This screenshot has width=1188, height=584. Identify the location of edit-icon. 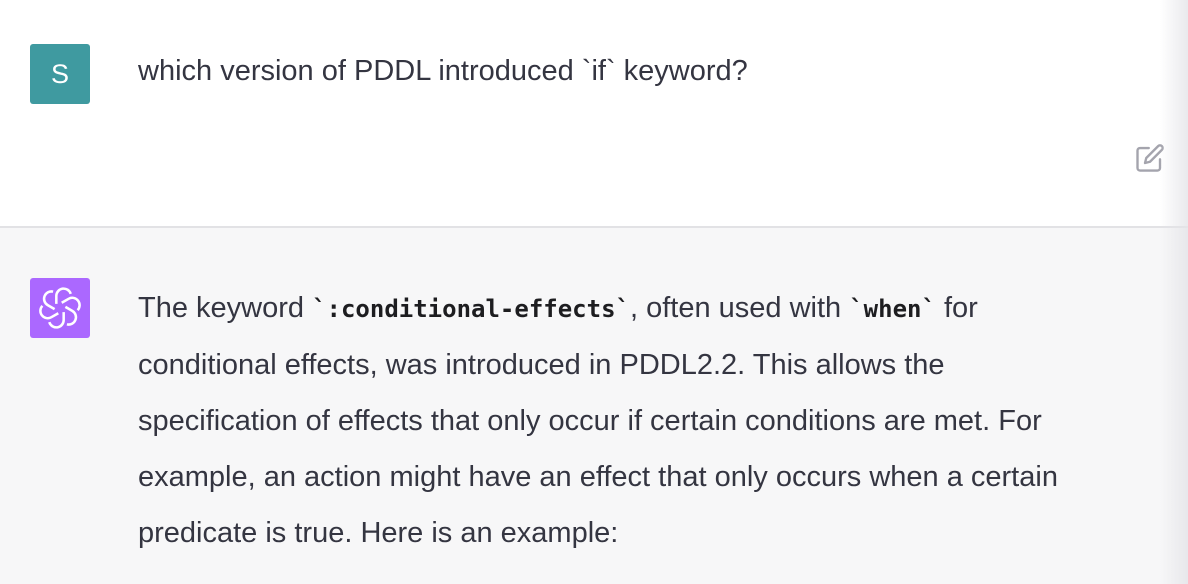
(1150, 158).